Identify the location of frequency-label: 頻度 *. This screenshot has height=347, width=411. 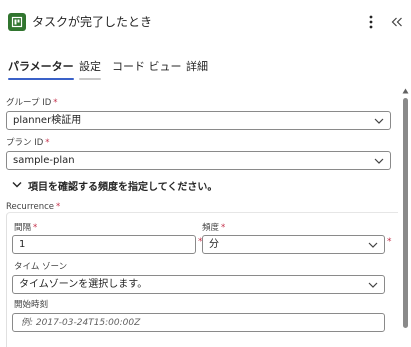
(214, 228).